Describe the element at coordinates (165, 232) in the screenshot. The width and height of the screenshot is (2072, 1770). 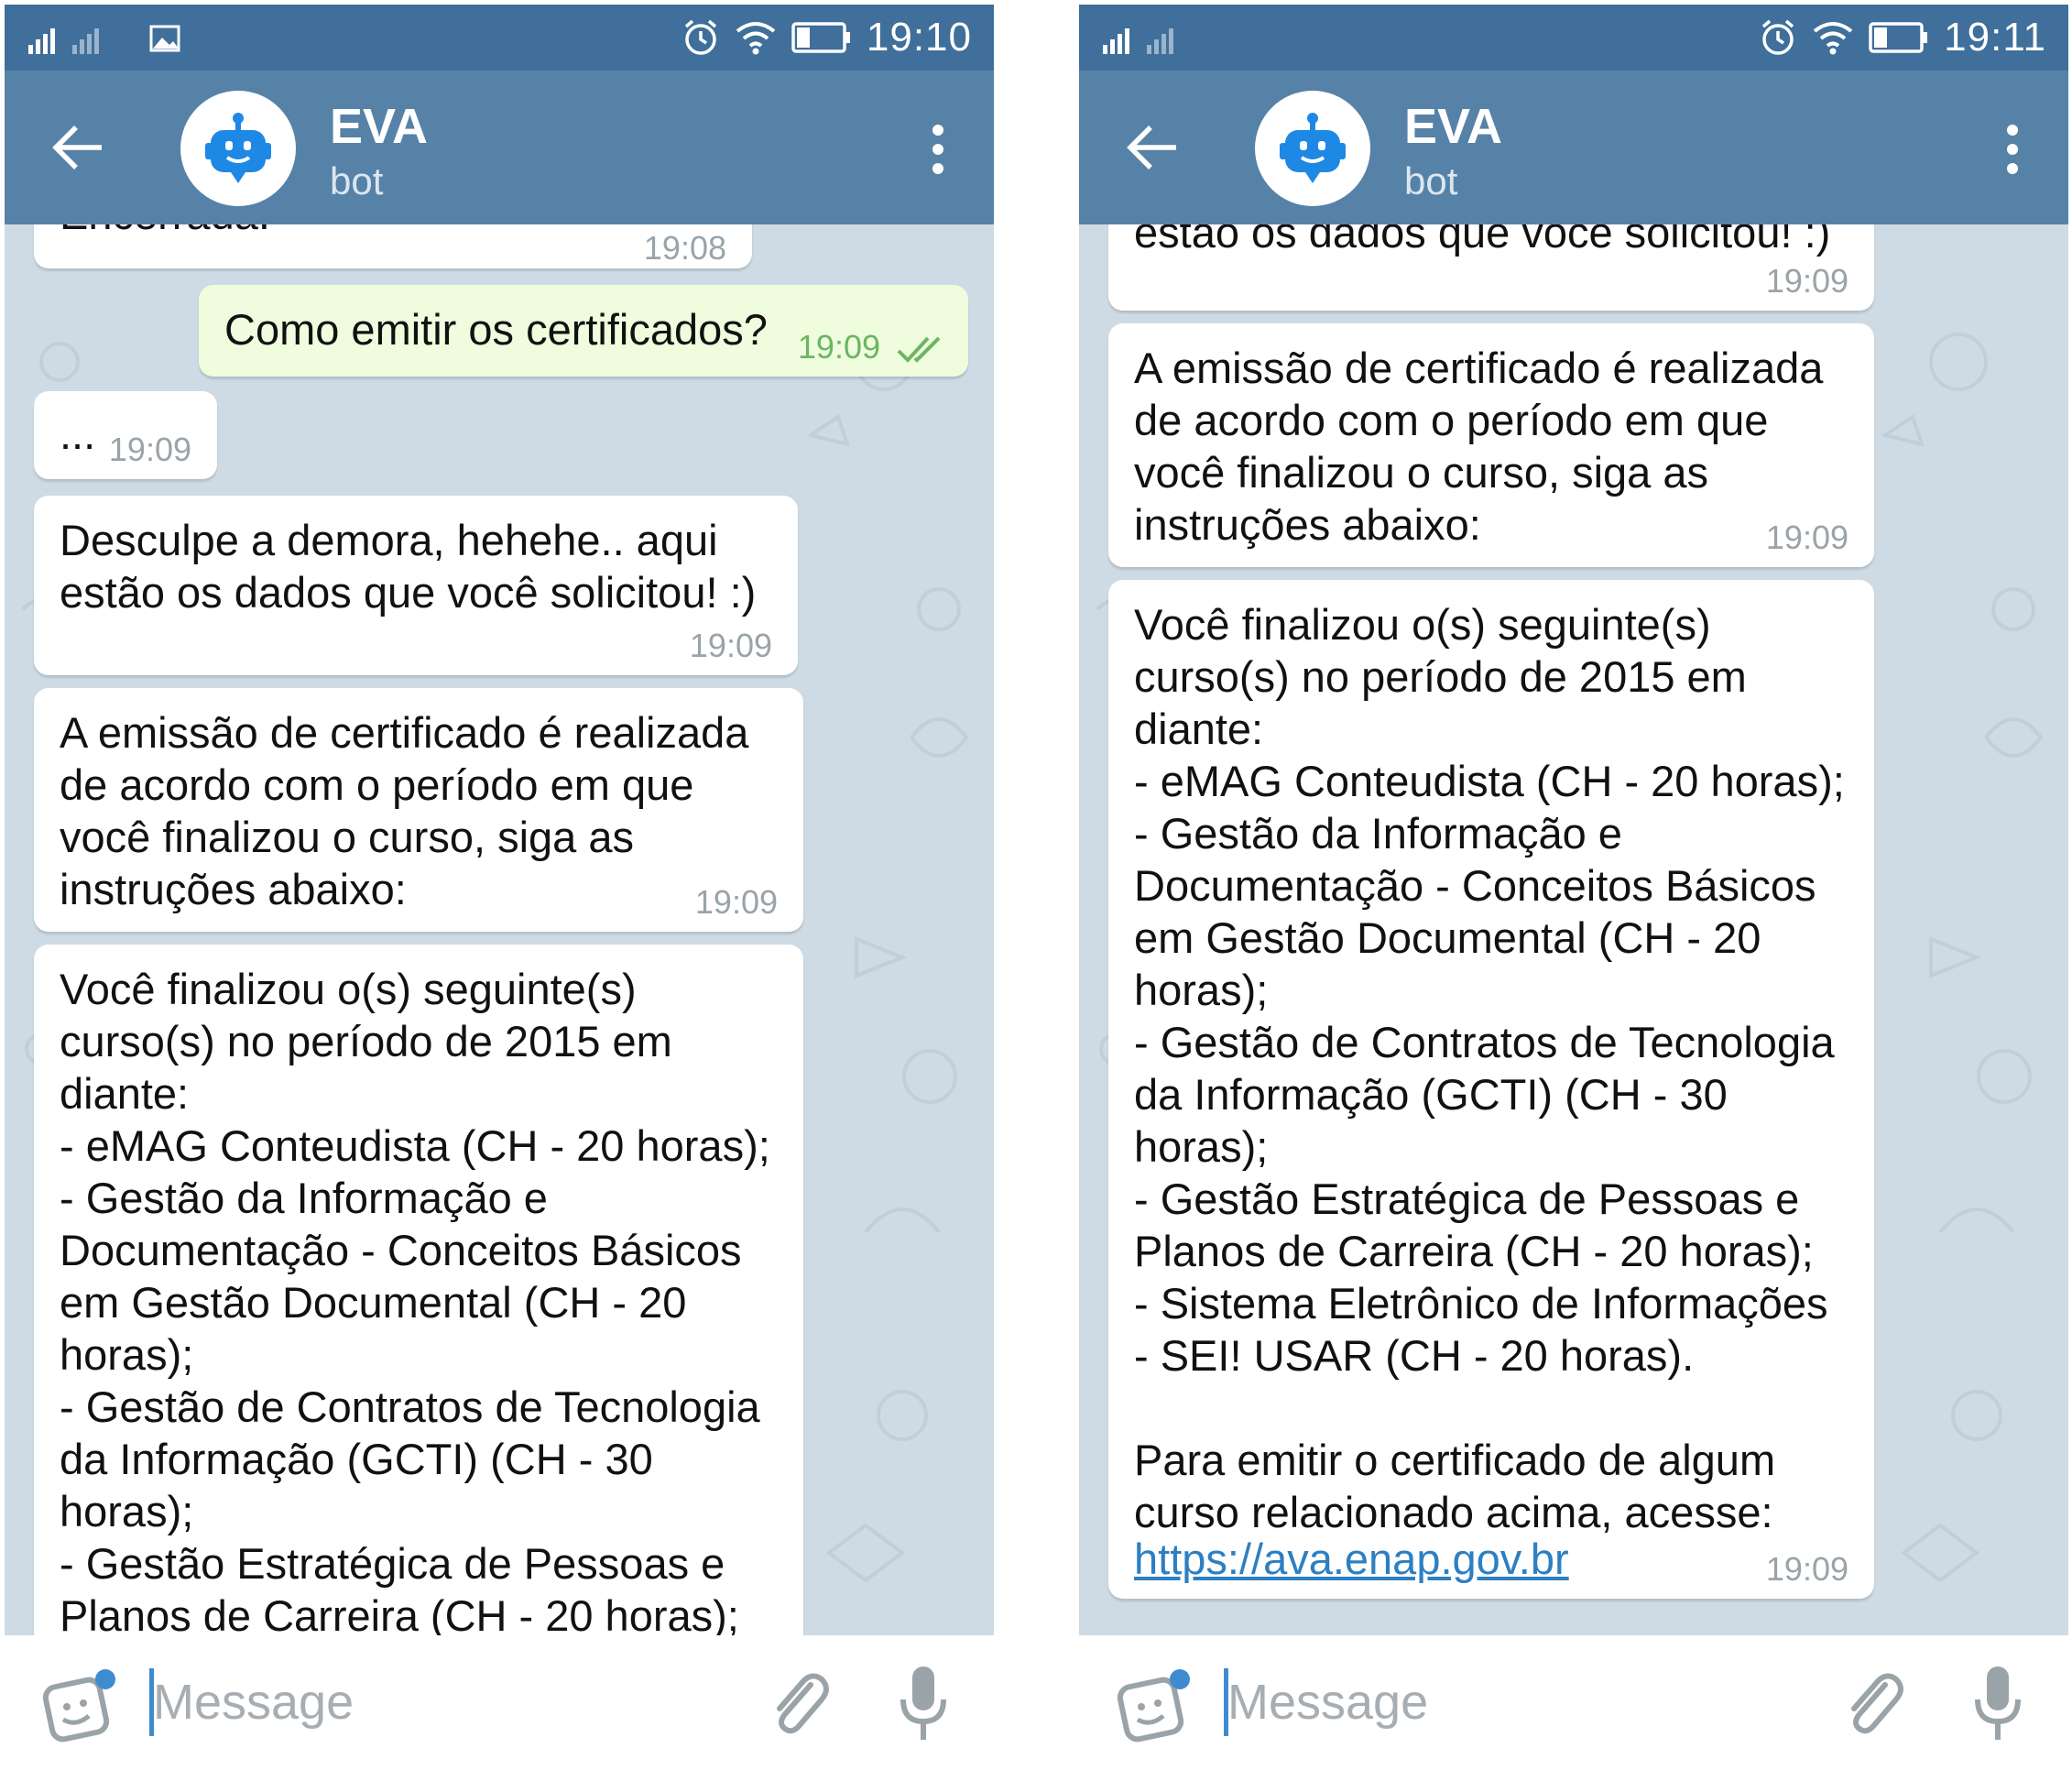
I see `message-text: Encerrada.` at that location.